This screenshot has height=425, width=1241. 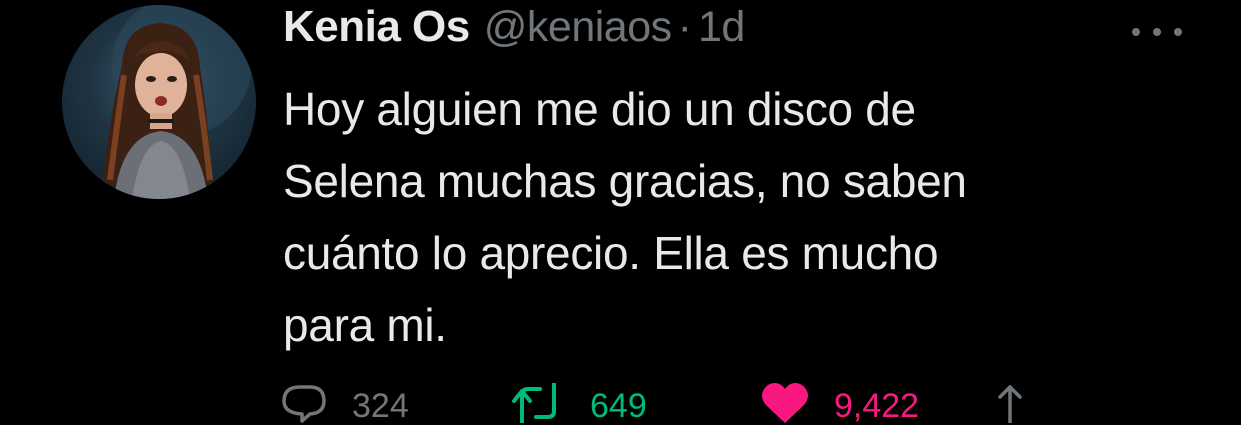 I want to click on tweet-header: Kenia Os @keniaos · 1d, so click(x=514, y=32).